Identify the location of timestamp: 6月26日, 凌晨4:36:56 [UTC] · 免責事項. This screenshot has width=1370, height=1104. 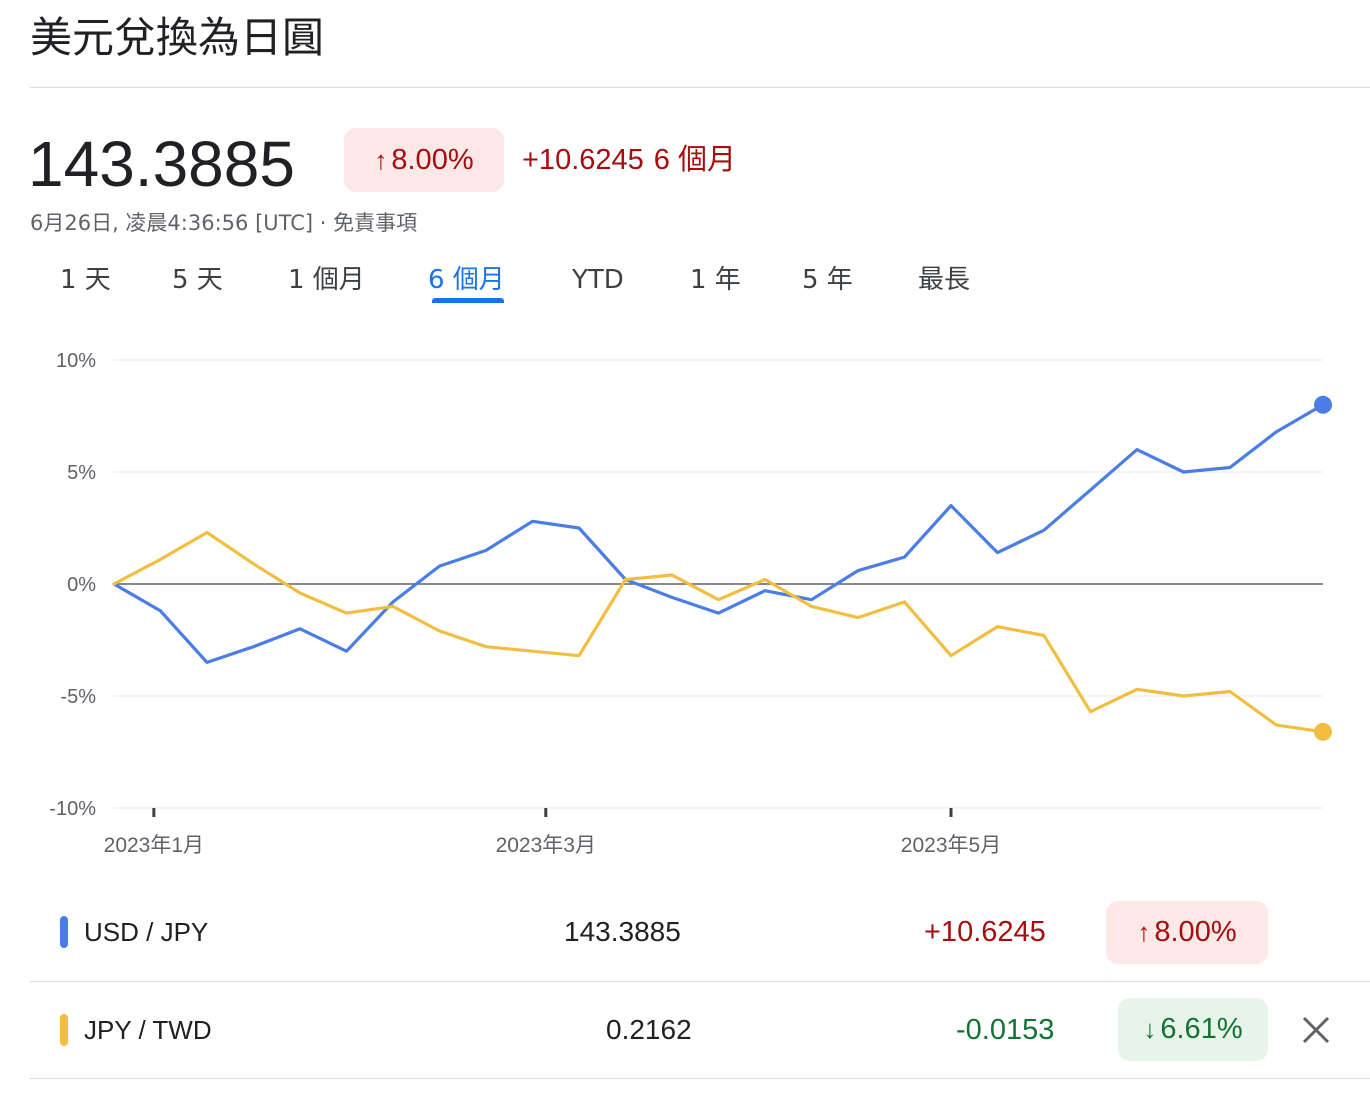
(224, 223).